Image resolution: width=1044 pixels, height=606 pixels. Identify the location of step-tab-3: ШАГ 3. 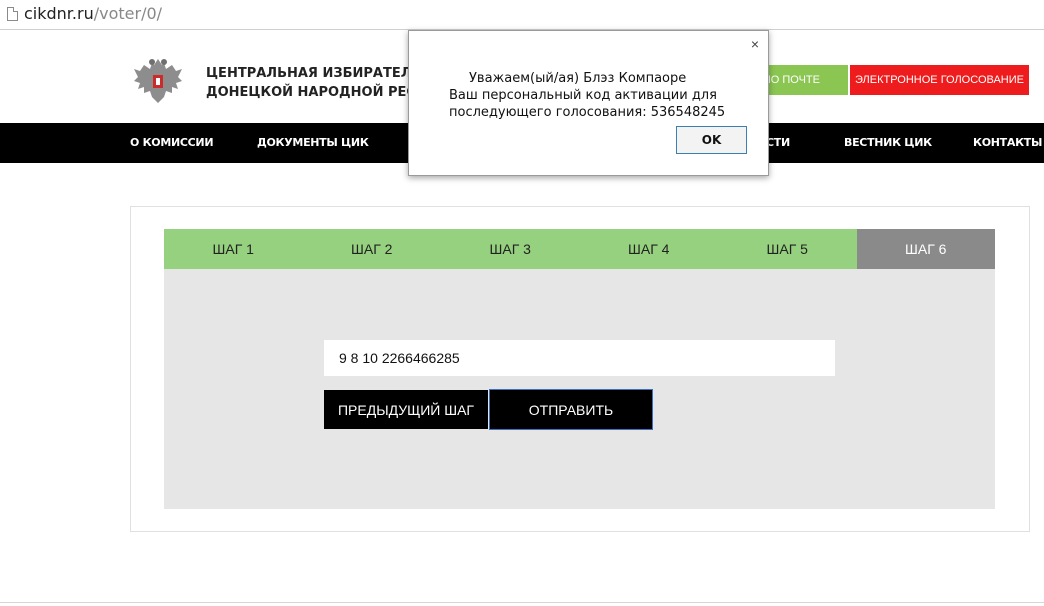
(510, 249).